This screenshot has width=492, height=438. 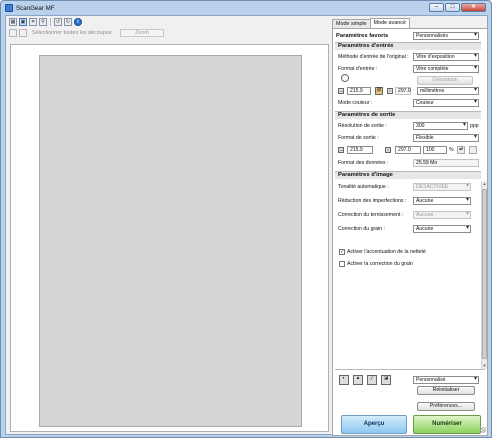 What do you see at coordinates (363, 163) in the screenshot?
I see `data-size-label: Format des données :` at bounding box center [363, 163].